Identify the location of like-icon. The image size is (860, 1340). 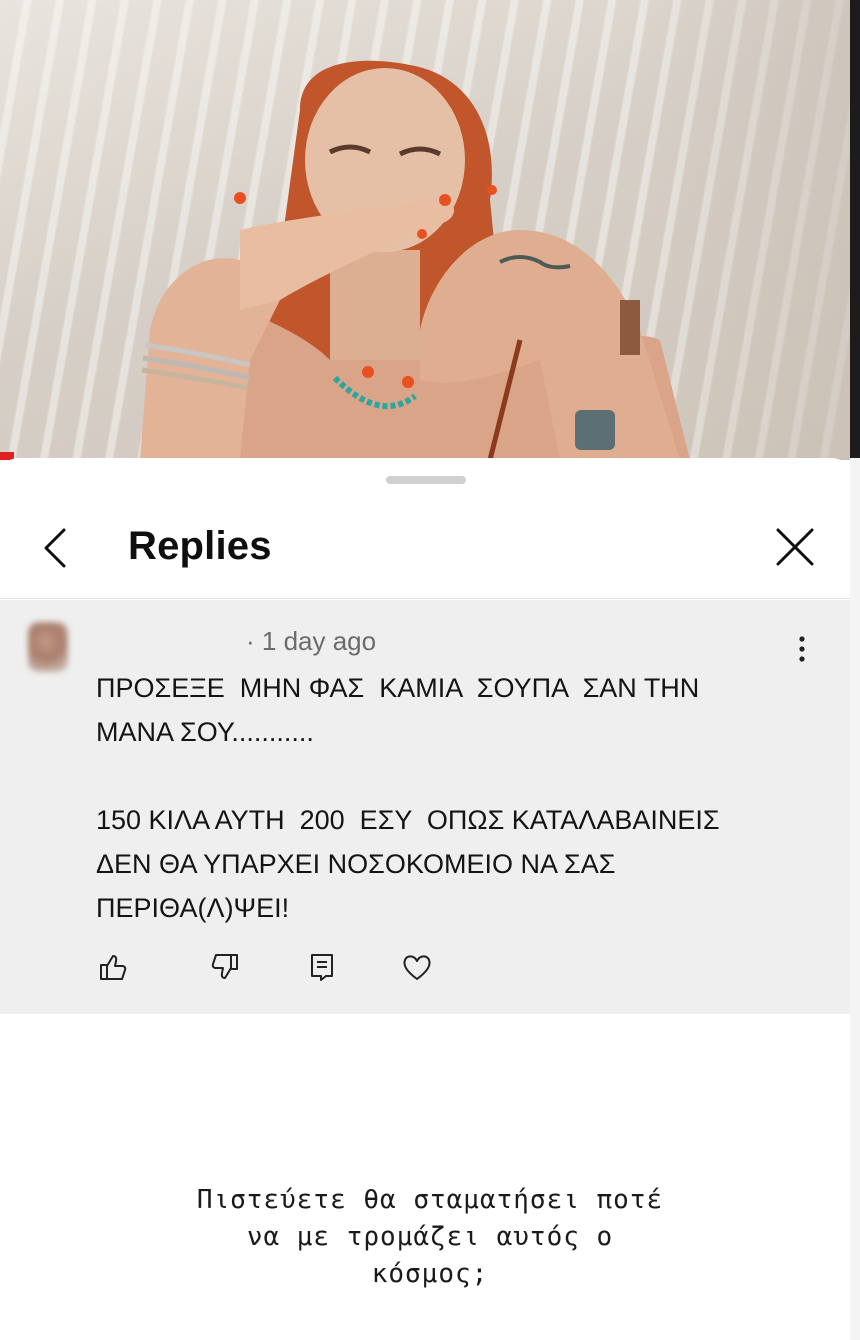
(113, 967).